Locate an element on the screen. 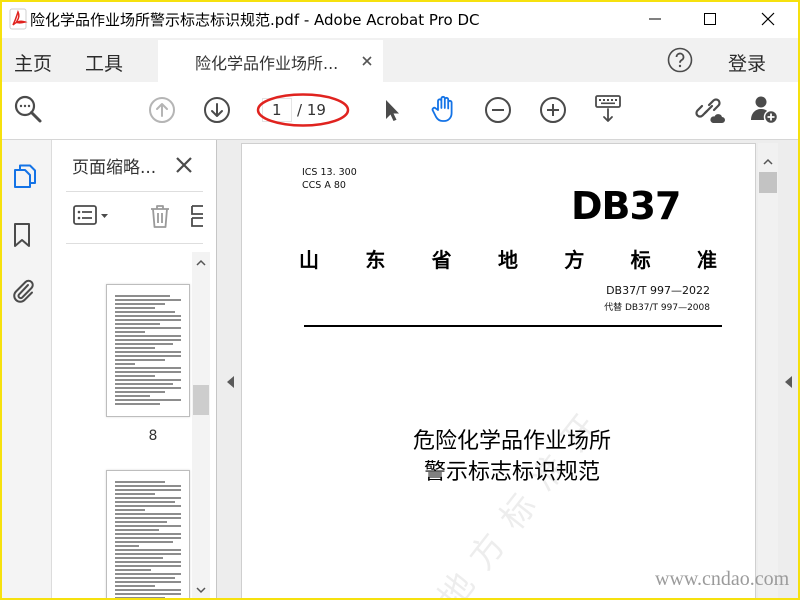 The width and height of the screenshot is (800, 600). minimize-icon is located at coordinates (655, 19).